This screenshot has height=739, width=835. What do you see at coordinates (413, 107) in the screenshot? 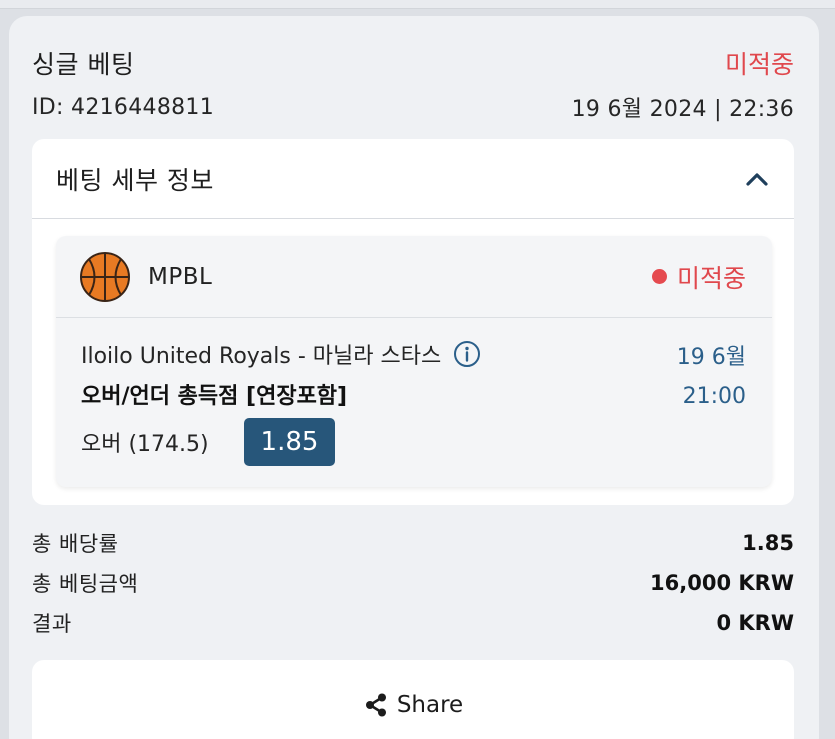
I see `bet-meta: ID: 4216448811 19 6월 2024 | 22:36` at bounding box center [413, 107].